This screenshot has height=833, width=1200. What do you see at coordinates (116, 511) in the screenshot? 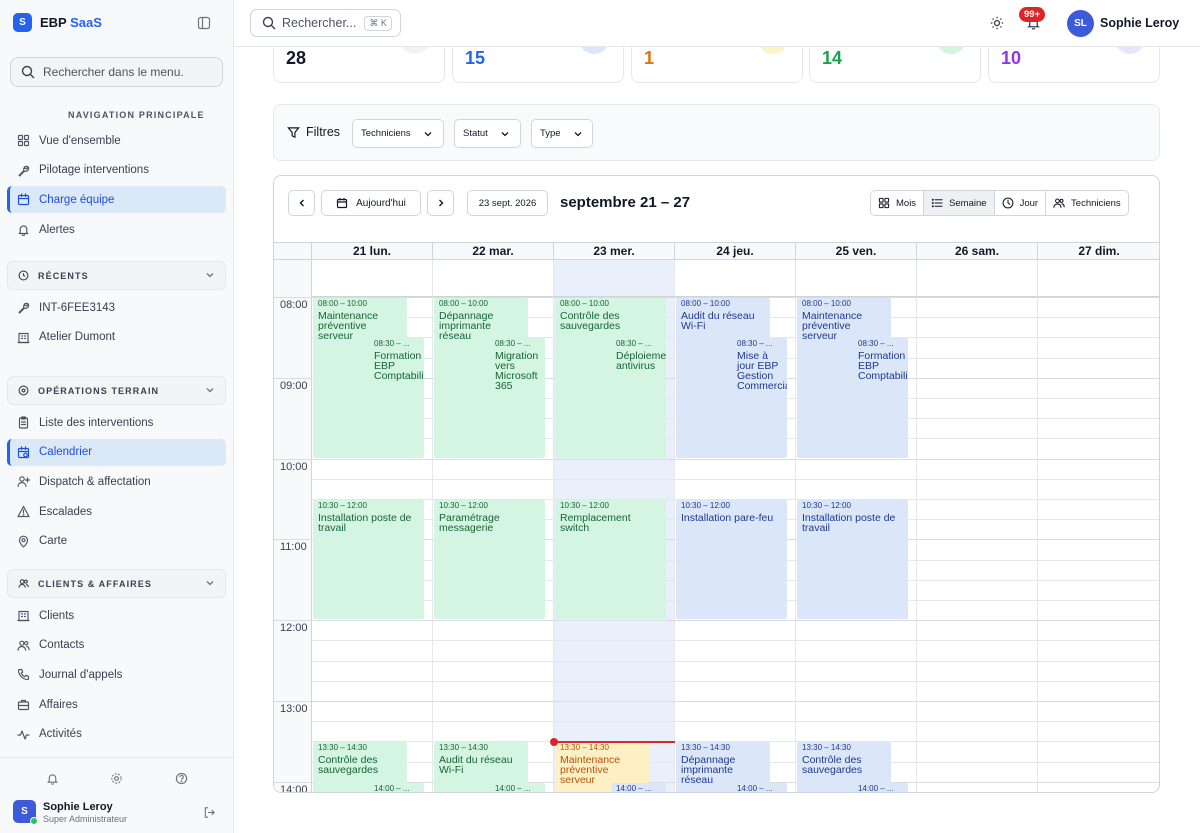
I see `sidebar-item-escalades: Escalades` at bounding box center [116, 511].